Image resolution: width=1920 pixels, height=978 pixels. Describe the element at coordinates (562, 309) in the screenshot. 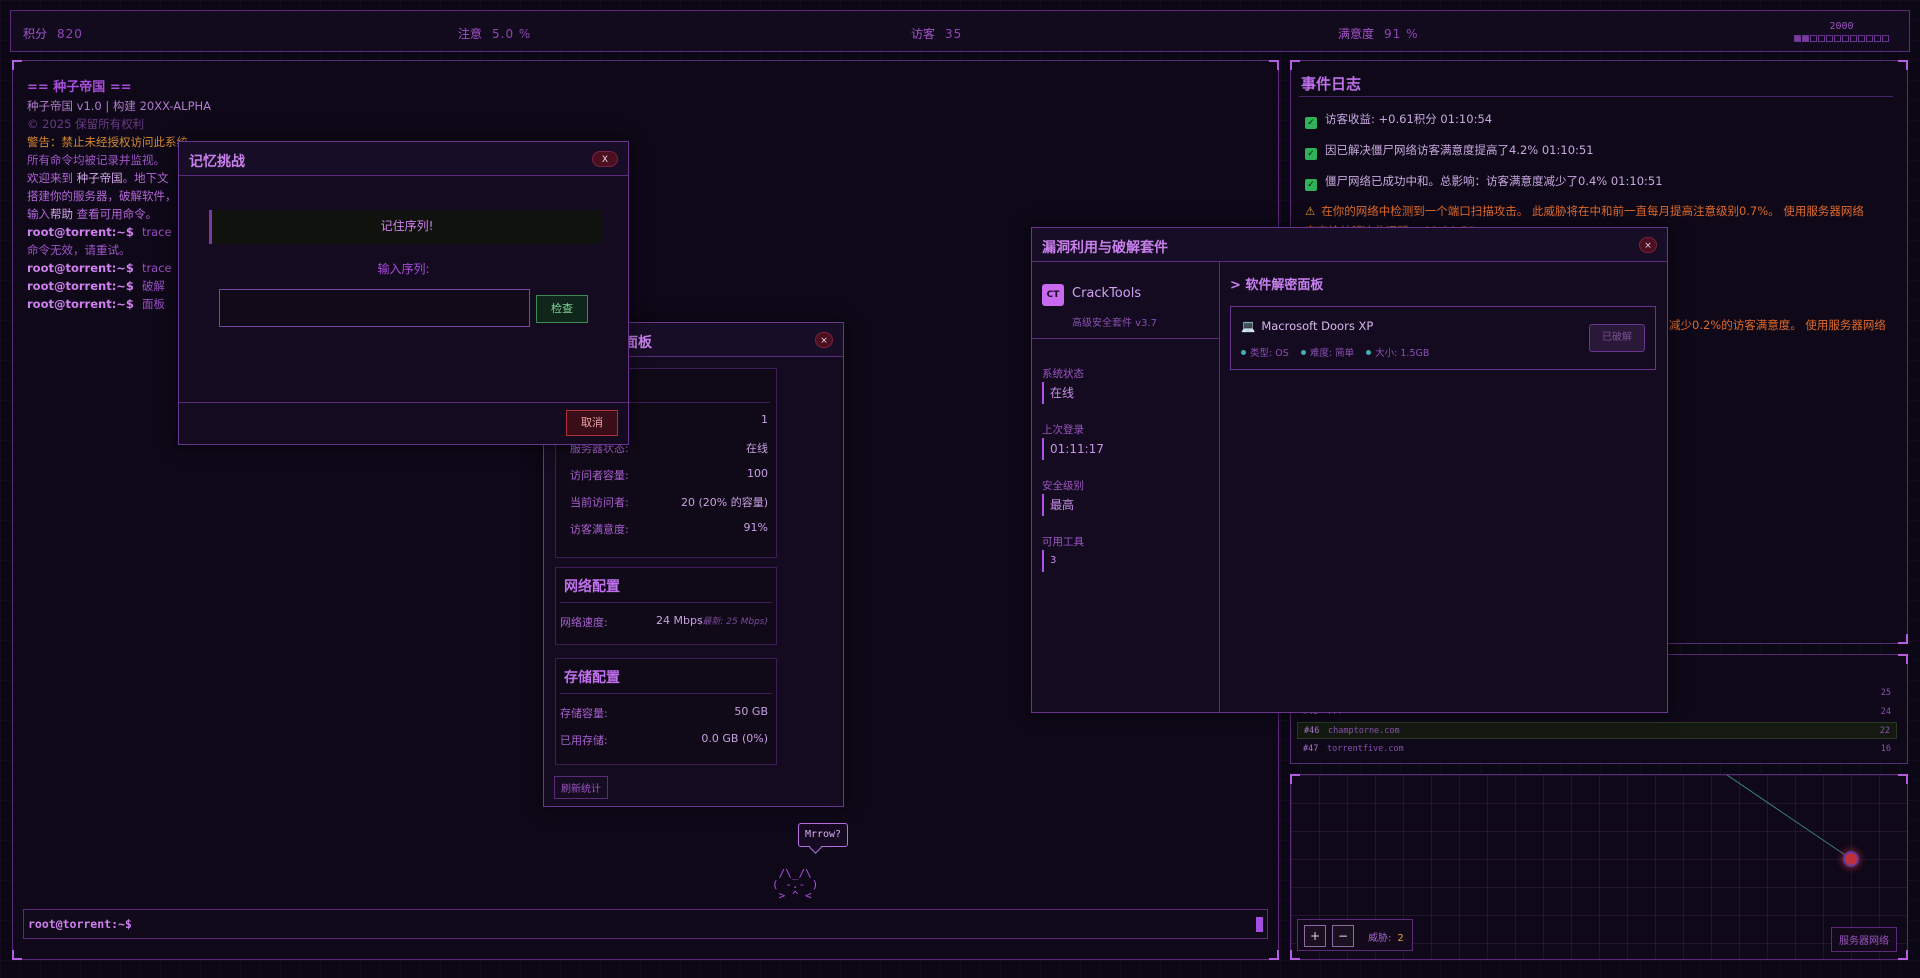

I see `memory-check-button: 检查` at that location.